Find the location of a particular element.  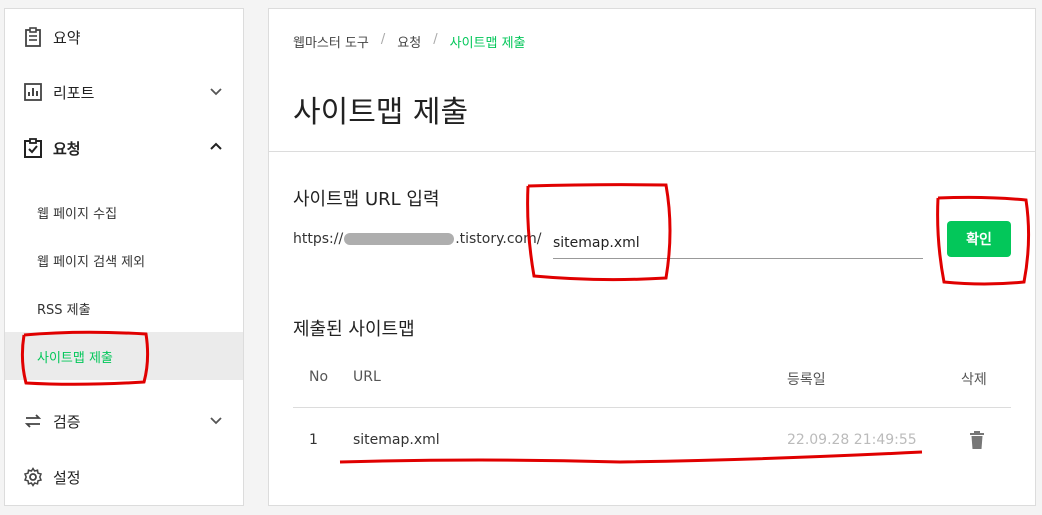

sidebar-item-label: 리포트 is located at coordinates (74, 92).